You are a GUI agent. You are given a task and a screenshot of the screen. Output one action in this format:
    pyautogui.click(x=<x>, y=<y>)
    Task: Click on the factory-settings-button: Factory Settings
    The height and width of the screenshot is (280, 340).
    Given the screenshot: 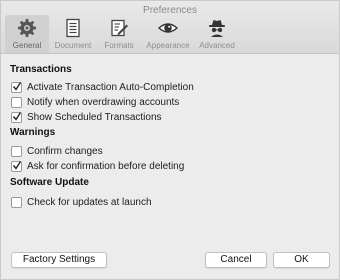 What is the action you would take?
    pyautogui.click(x=59, y=260)
    